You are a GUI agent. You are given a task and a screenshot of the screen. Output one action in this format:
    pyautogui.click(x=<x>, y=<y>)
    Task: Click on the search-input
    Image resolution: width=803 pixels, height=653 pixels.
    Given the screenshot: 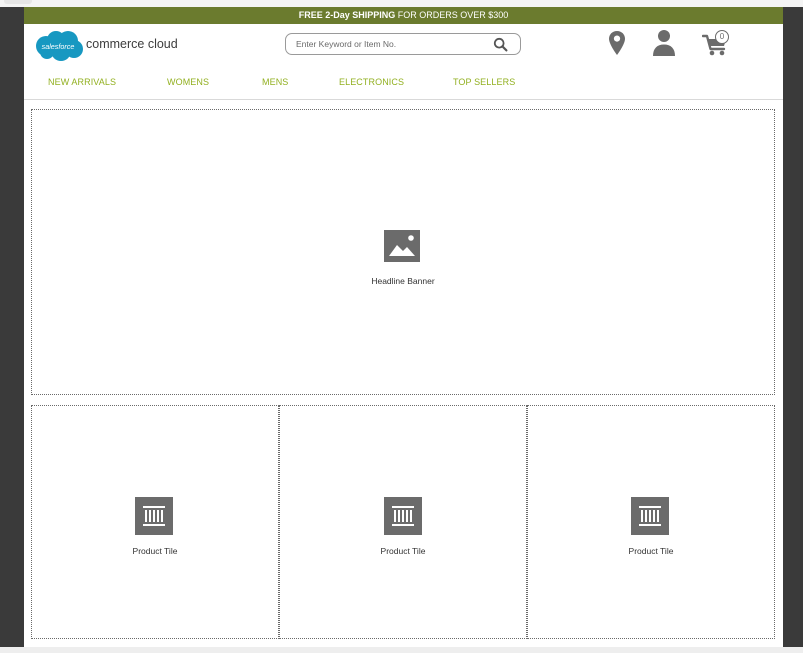 What is the action you would take?
    pyautogui.click(x=386, y=44)
    